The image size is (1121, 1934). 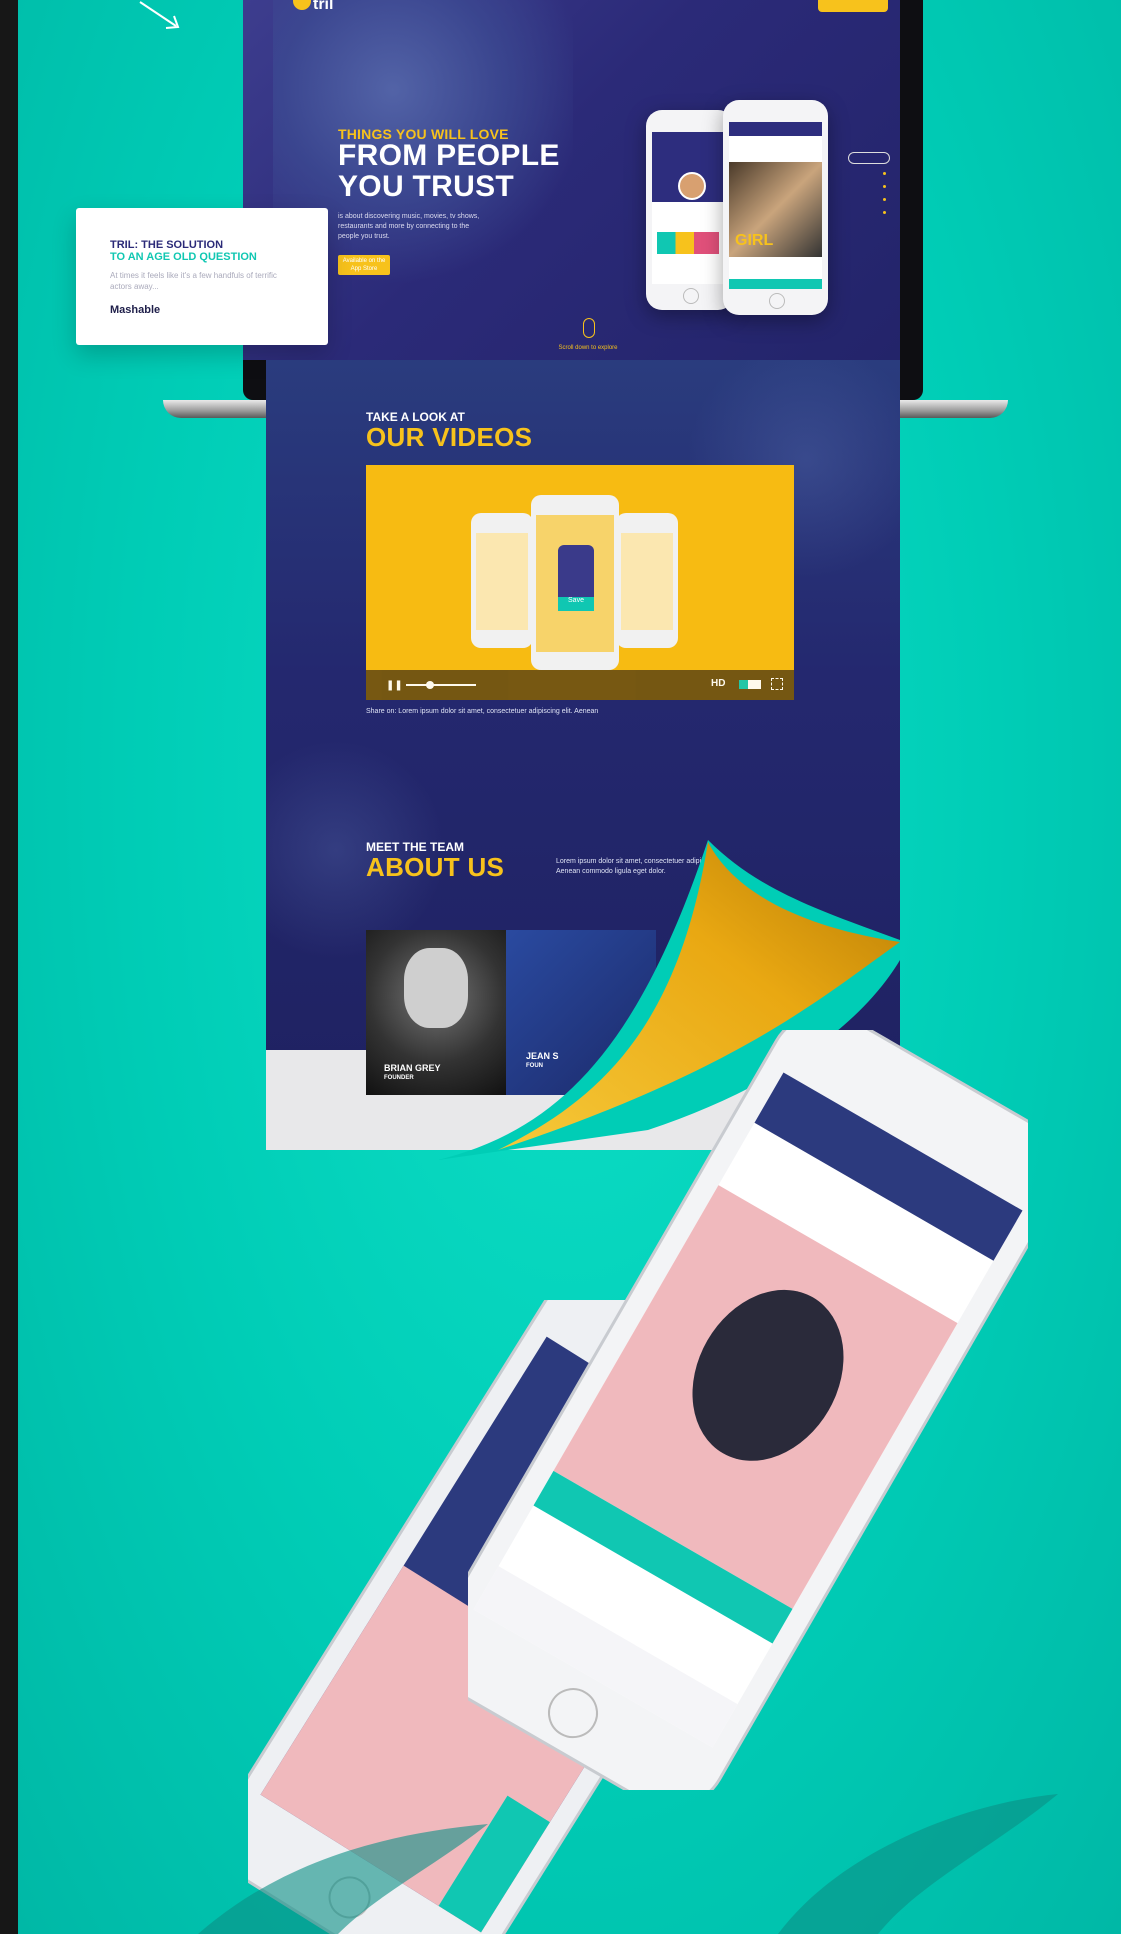 What do you see at coordinates (449, 437) in the screenshot?
I see `videos-title: OUR VIDEOS` at bounding box center [449, 437].